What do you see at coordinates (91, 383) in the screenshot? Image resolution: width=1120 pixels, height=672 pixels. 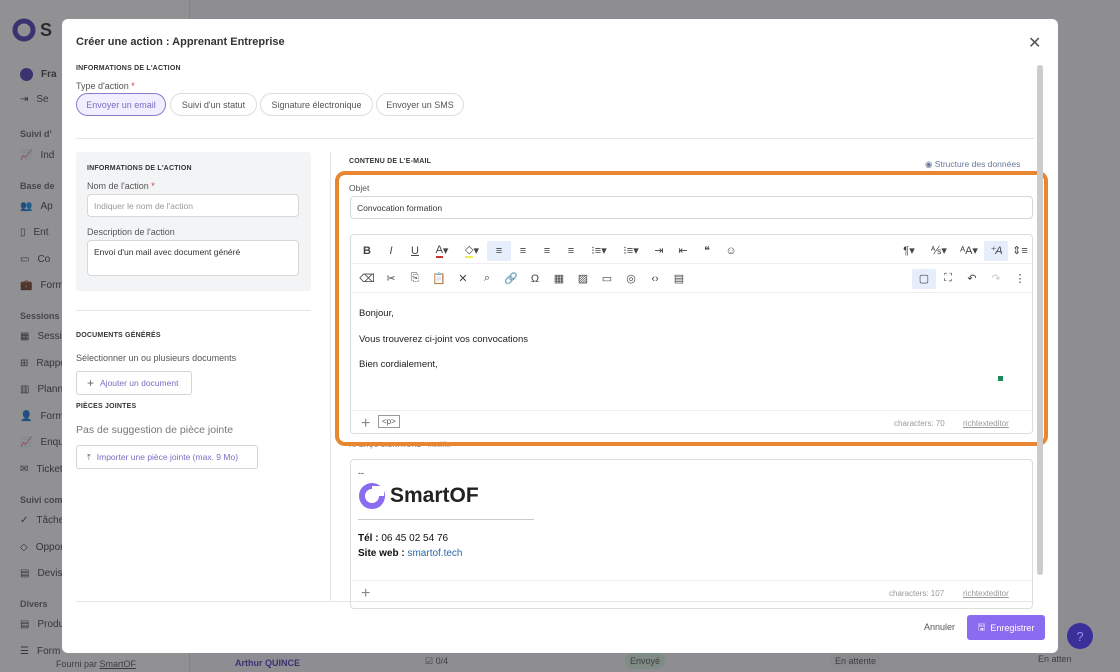 I see `plus-icon: +` at bounding box center [91, 383].